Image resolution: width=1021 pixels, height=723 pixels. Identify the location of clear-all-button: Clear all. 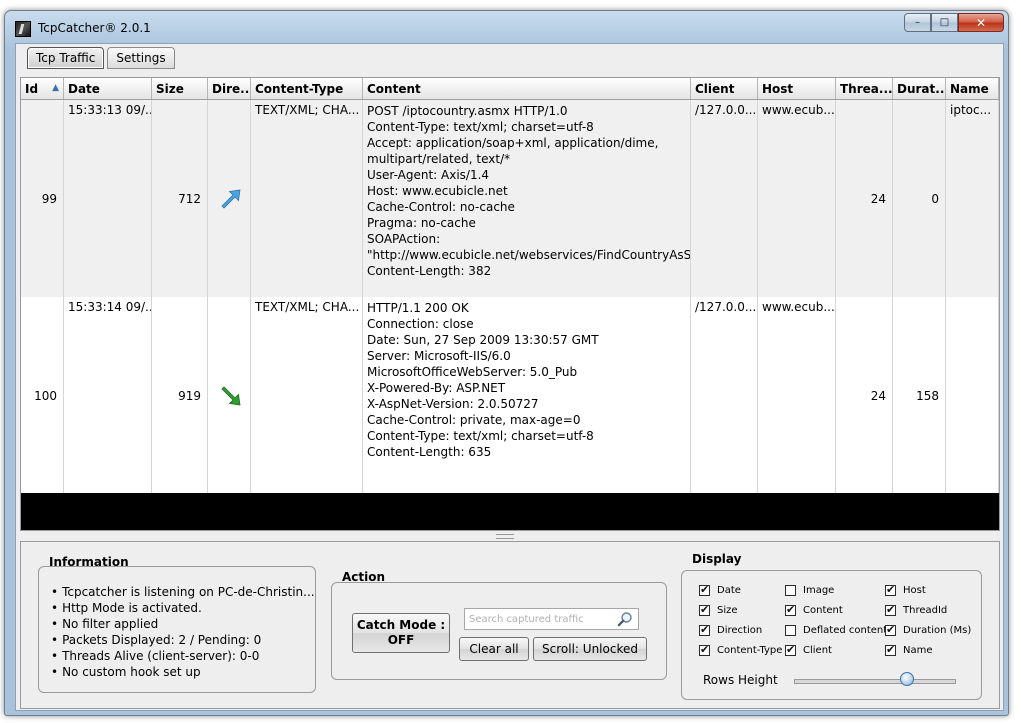
(494, 649).